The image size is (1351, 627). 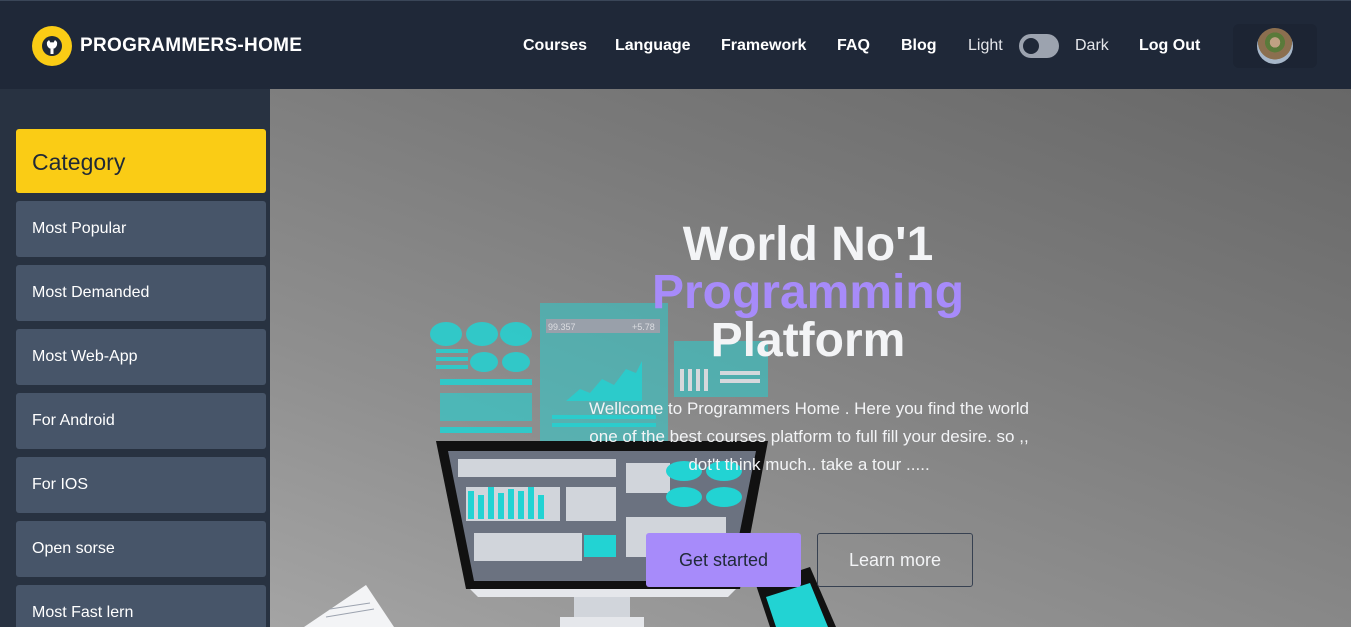 I want to click on nav-framework: Framework, so click(x=763, y=46).